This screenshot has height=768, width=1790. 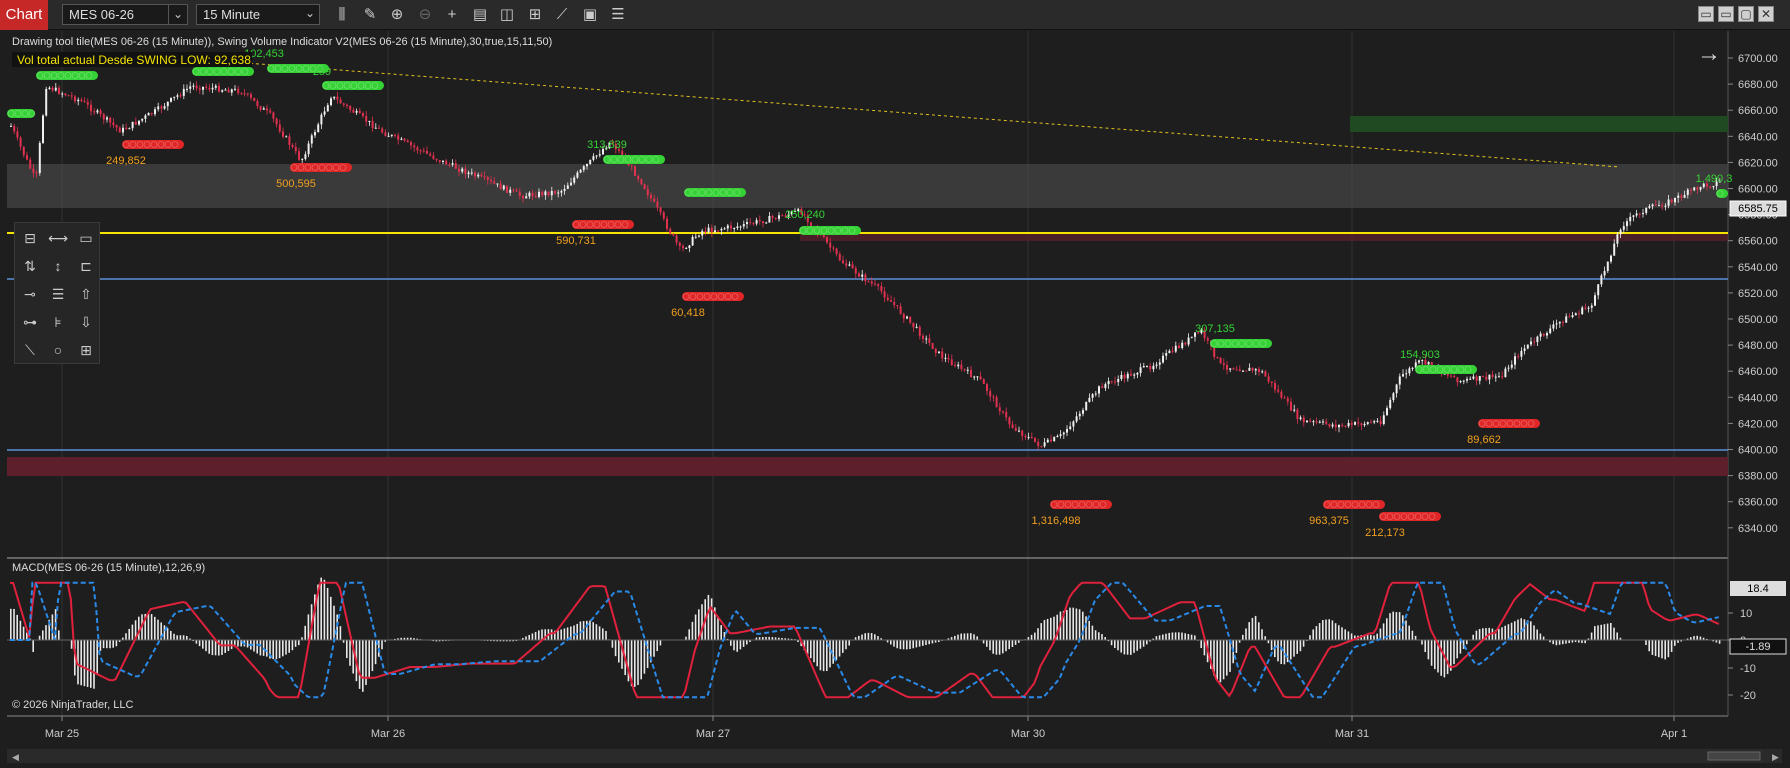 I want to click on time-tick-label: Mar 26, so click(x=388, y=734).